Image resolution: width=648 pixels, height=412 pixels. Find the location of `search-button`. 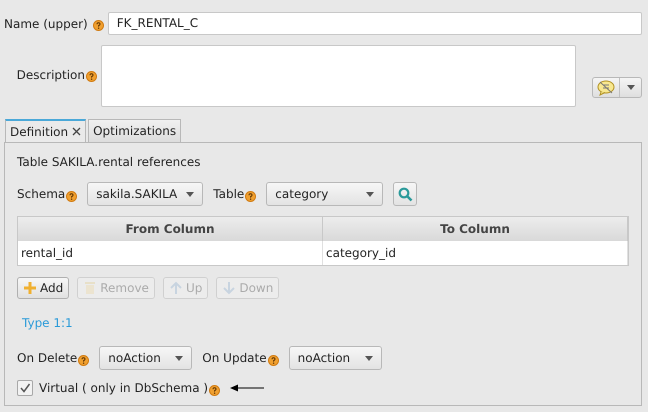

search-button is located at coordinates (405, 194).